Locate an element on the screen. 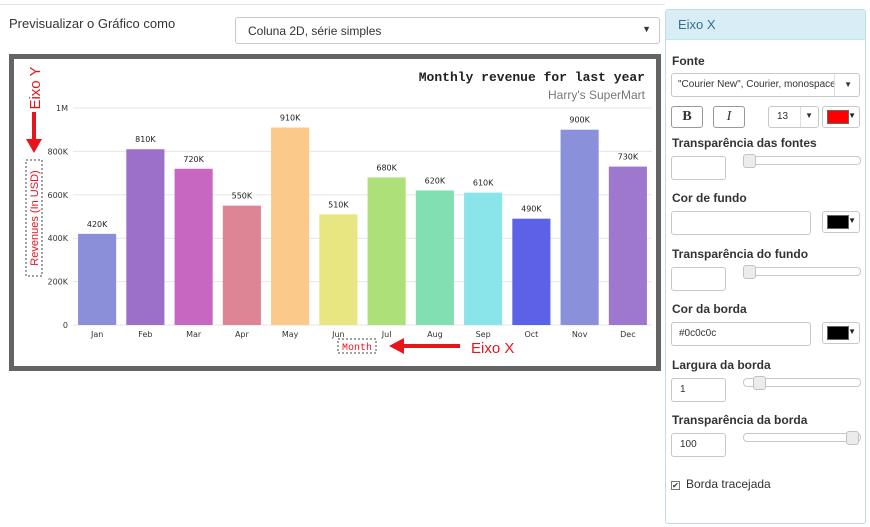  bg-color-label: Cor de fundo is located at coordinates (709, 198).